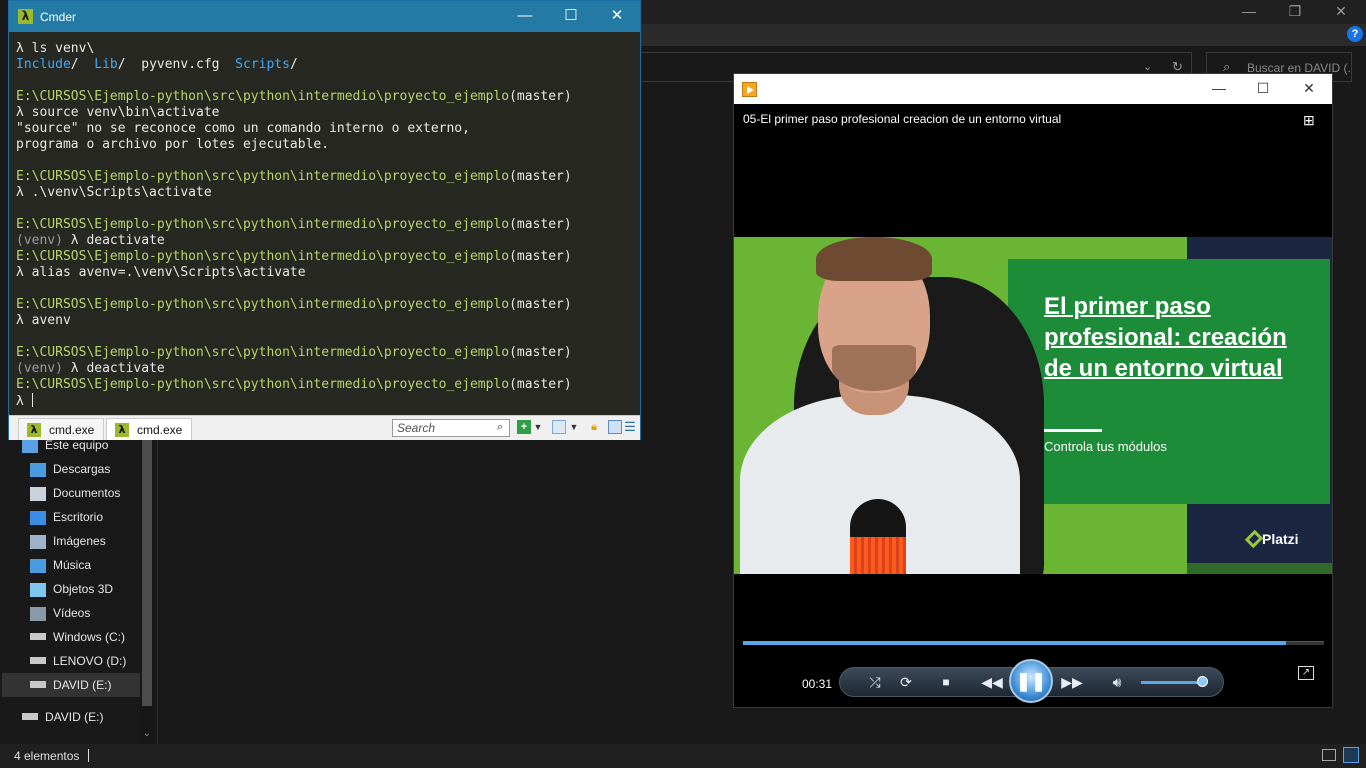 The height and width of the screenshot is (768, 1366). What do you see at coordinates (559, 427) in the screenshot?
I see `window-icon` at bounding box center [559, 427].